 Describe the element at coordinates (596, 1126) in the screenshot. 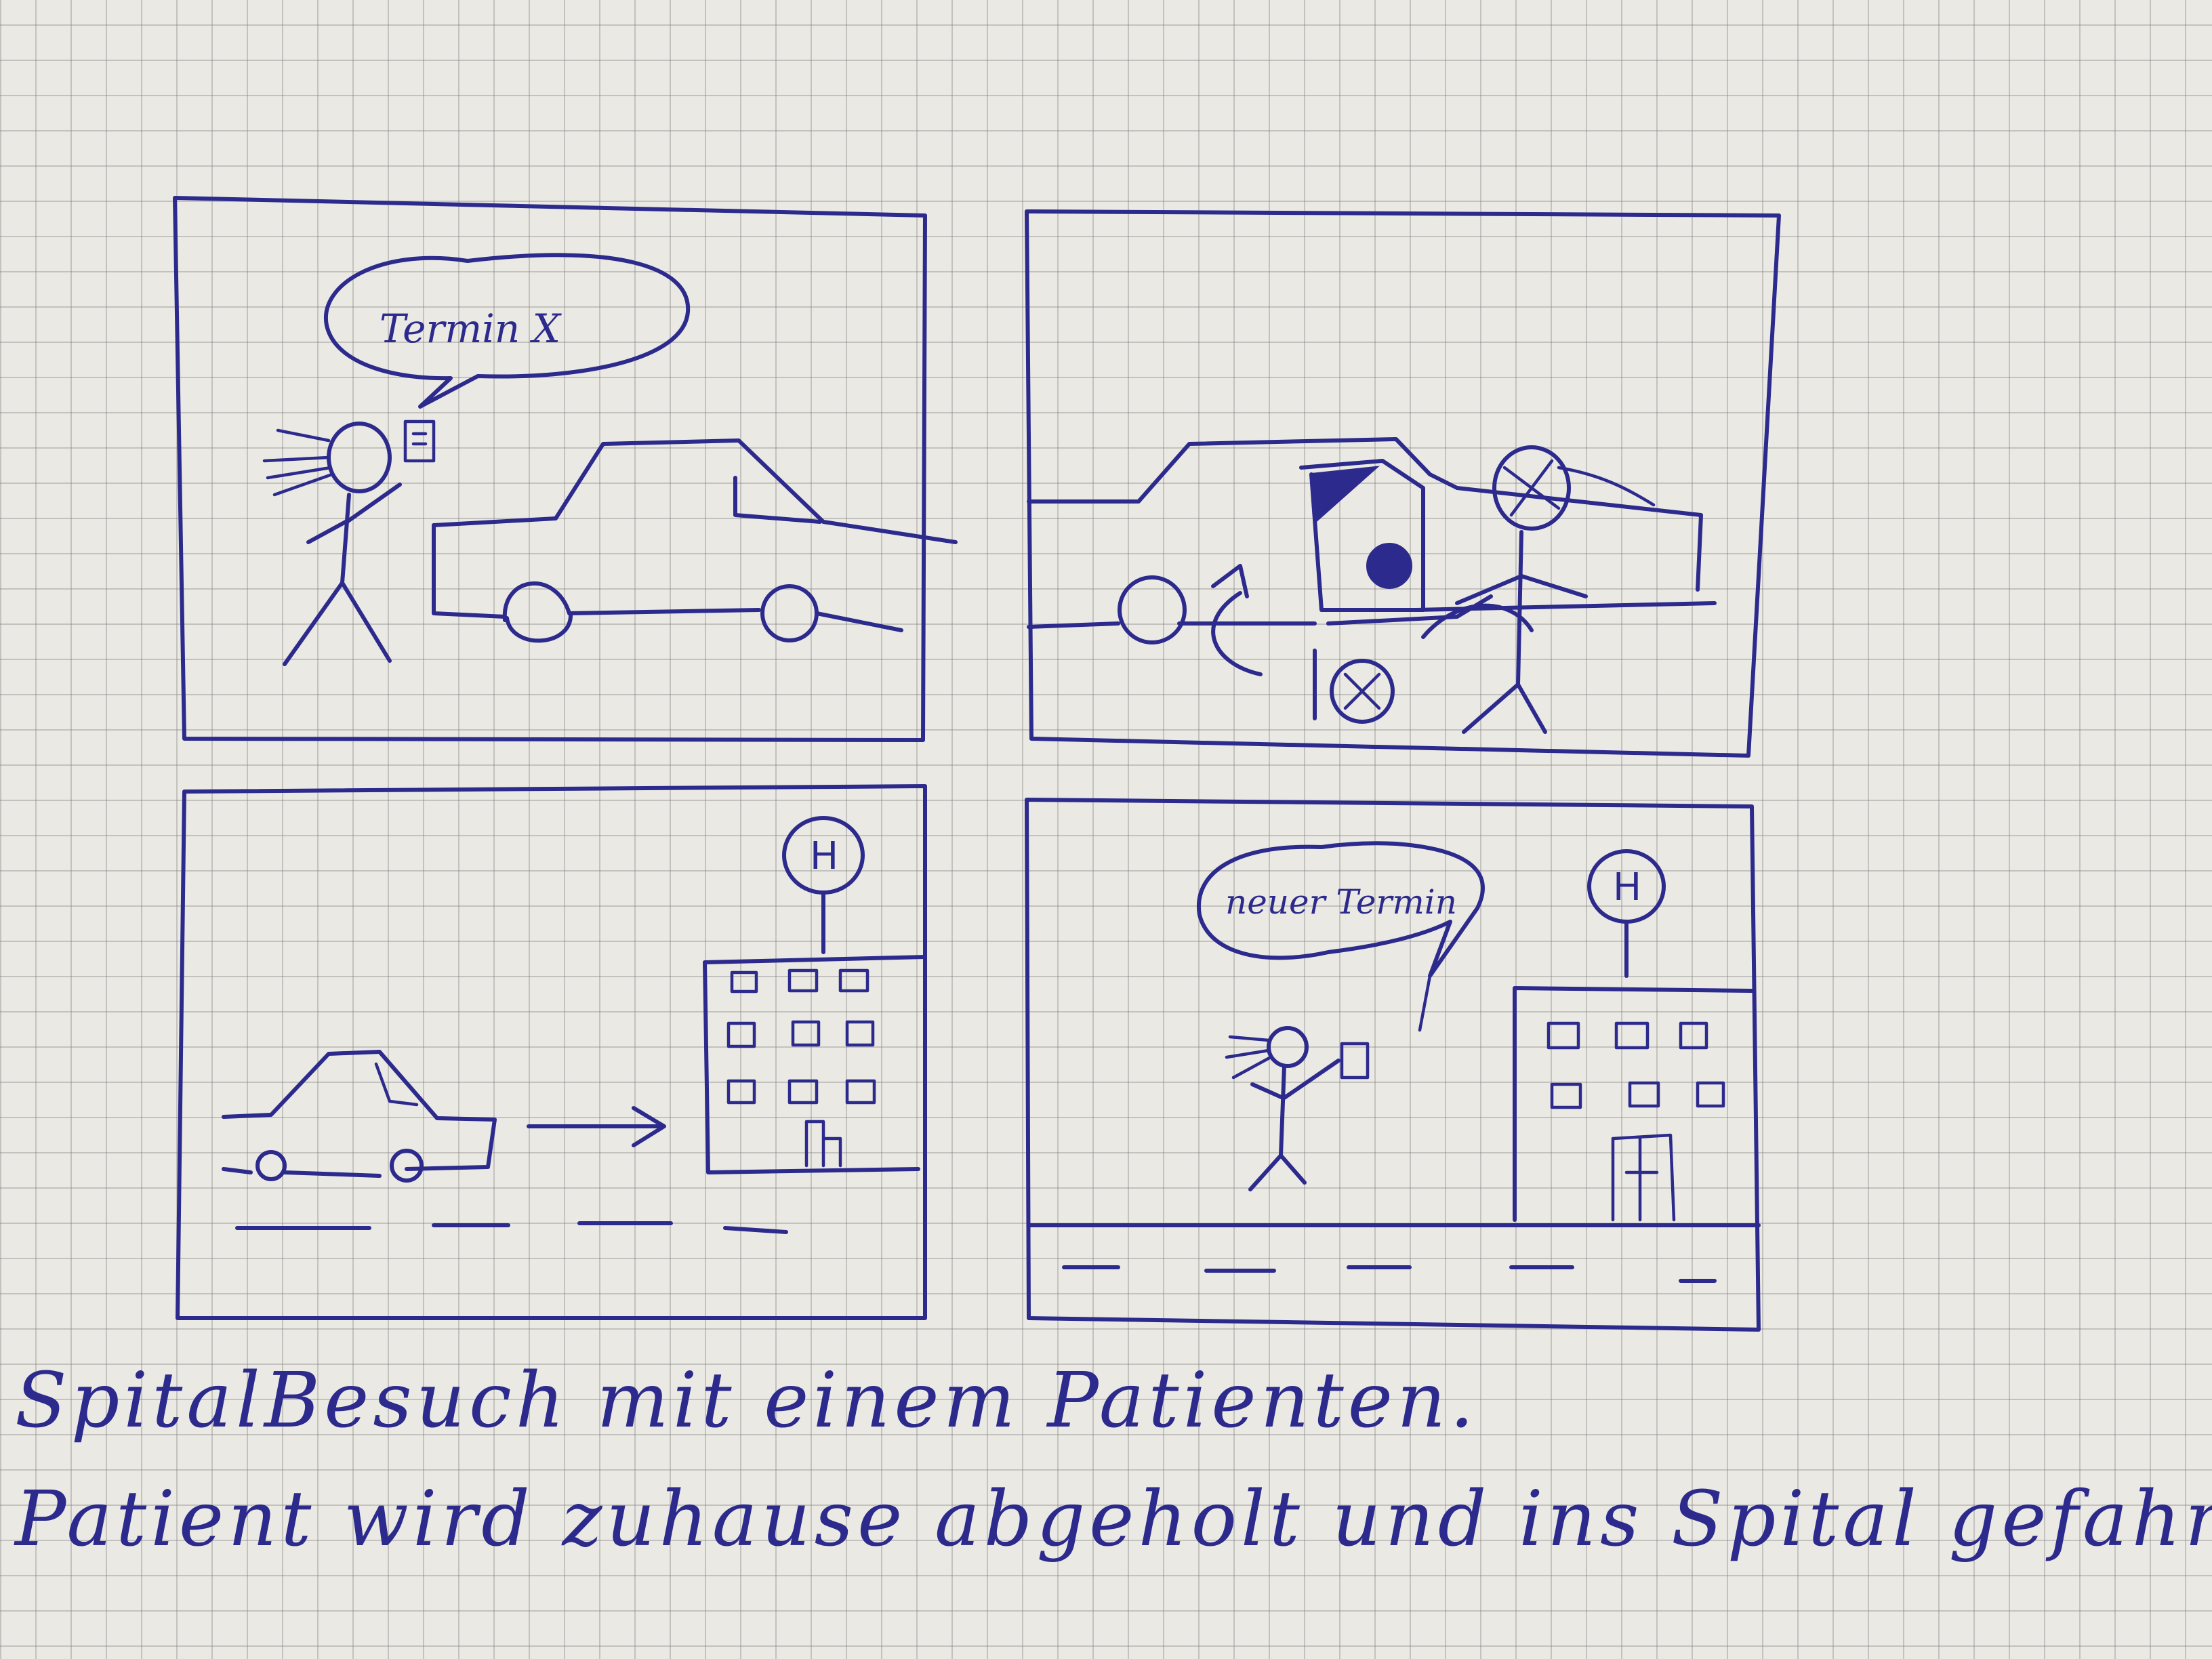

I see `arrow` at that location.